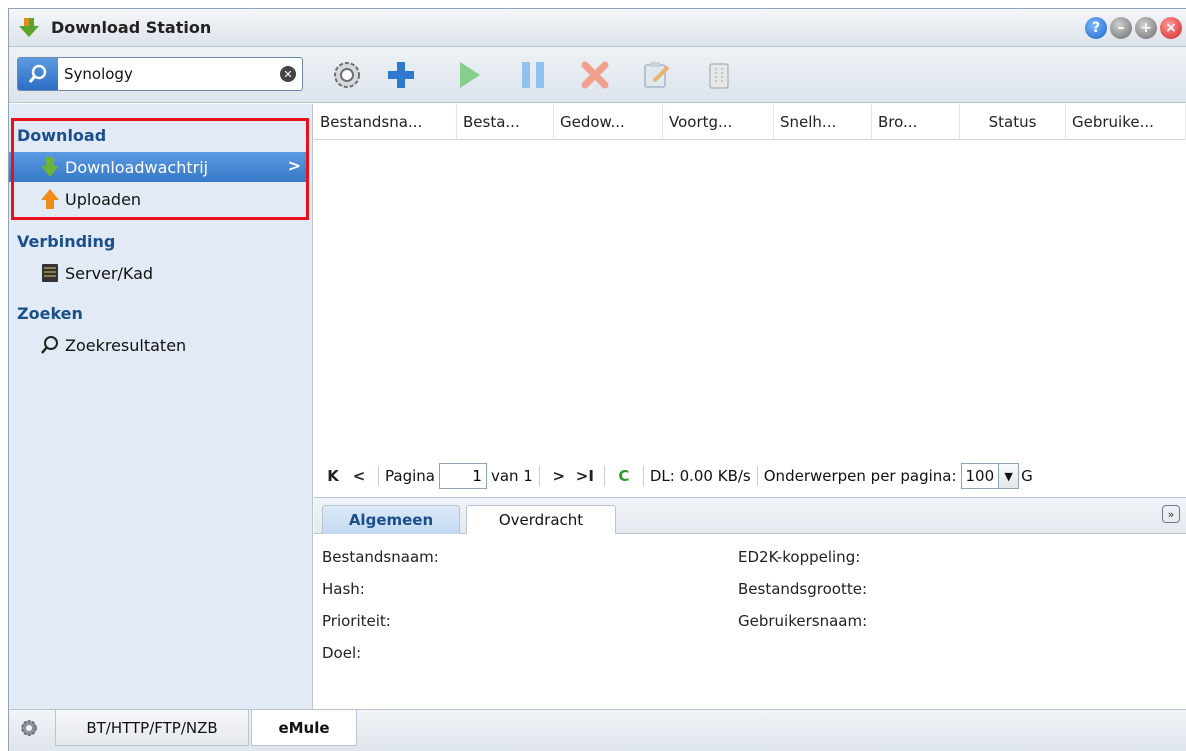  What do you see at coordinates (1121, 28) in the screenshot?
I see `minimize-icon: –` at bounding box center [1121, 28].